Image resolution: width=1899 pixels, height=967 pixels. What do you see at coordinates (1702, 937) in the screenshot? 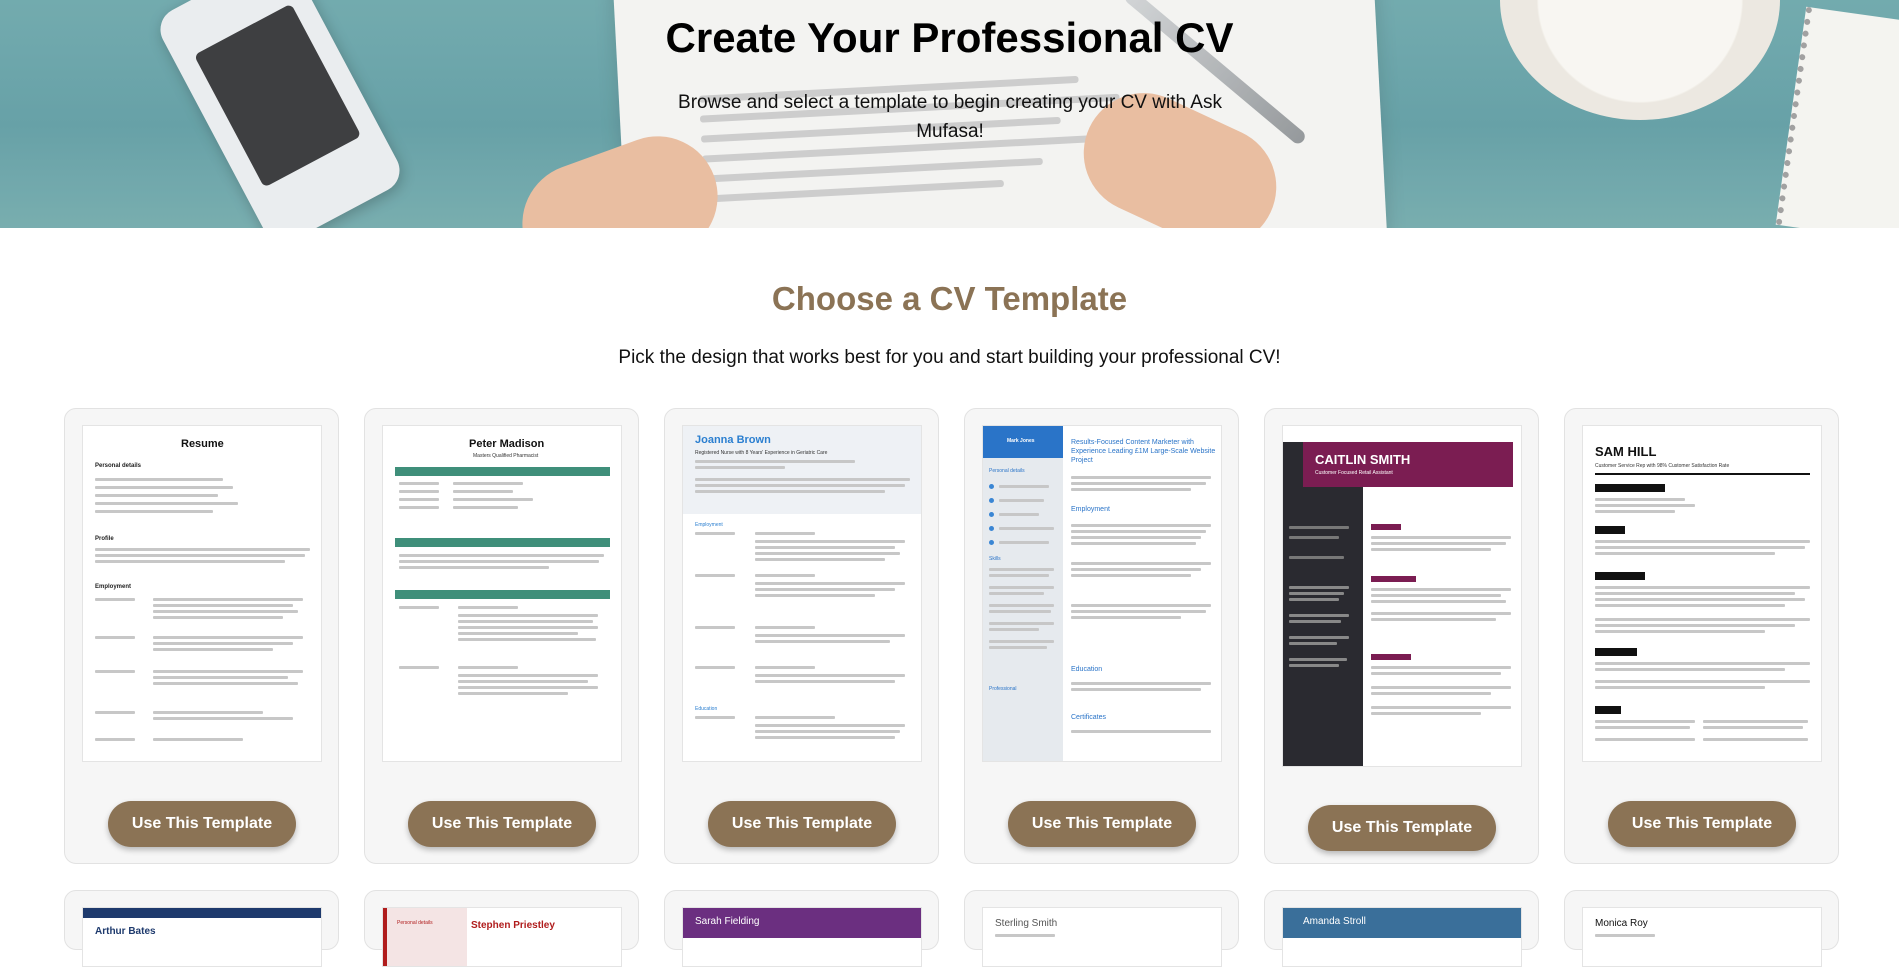
I see `template-thumbnail: Monica Roy` at bounding box center [1702, 937].